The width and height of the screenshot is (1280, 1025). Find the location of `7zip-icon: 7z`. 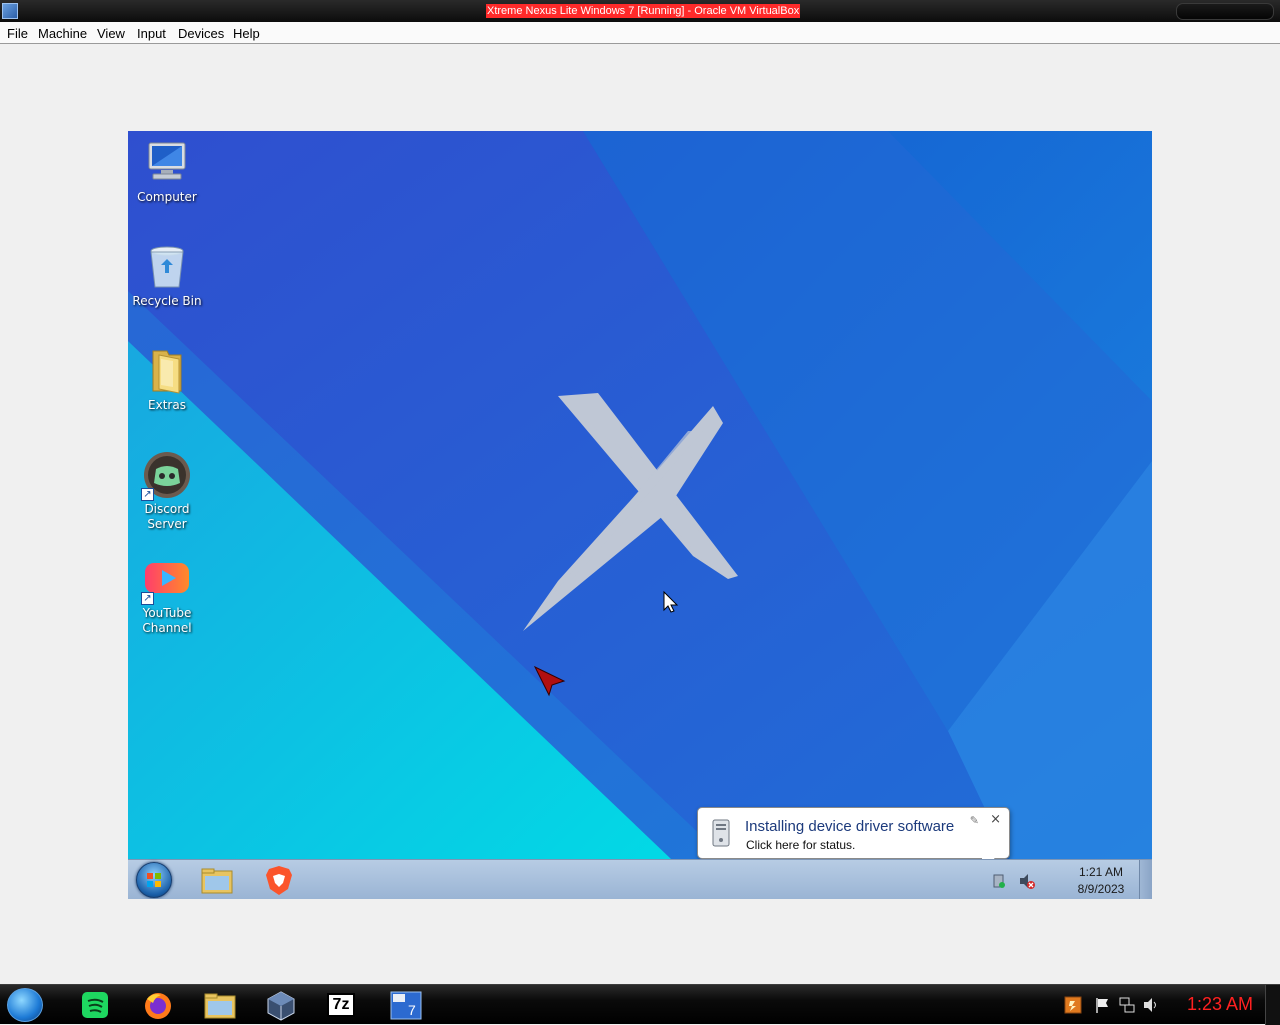

7zip-icon: 7z is located at coordinates (341, 1005).